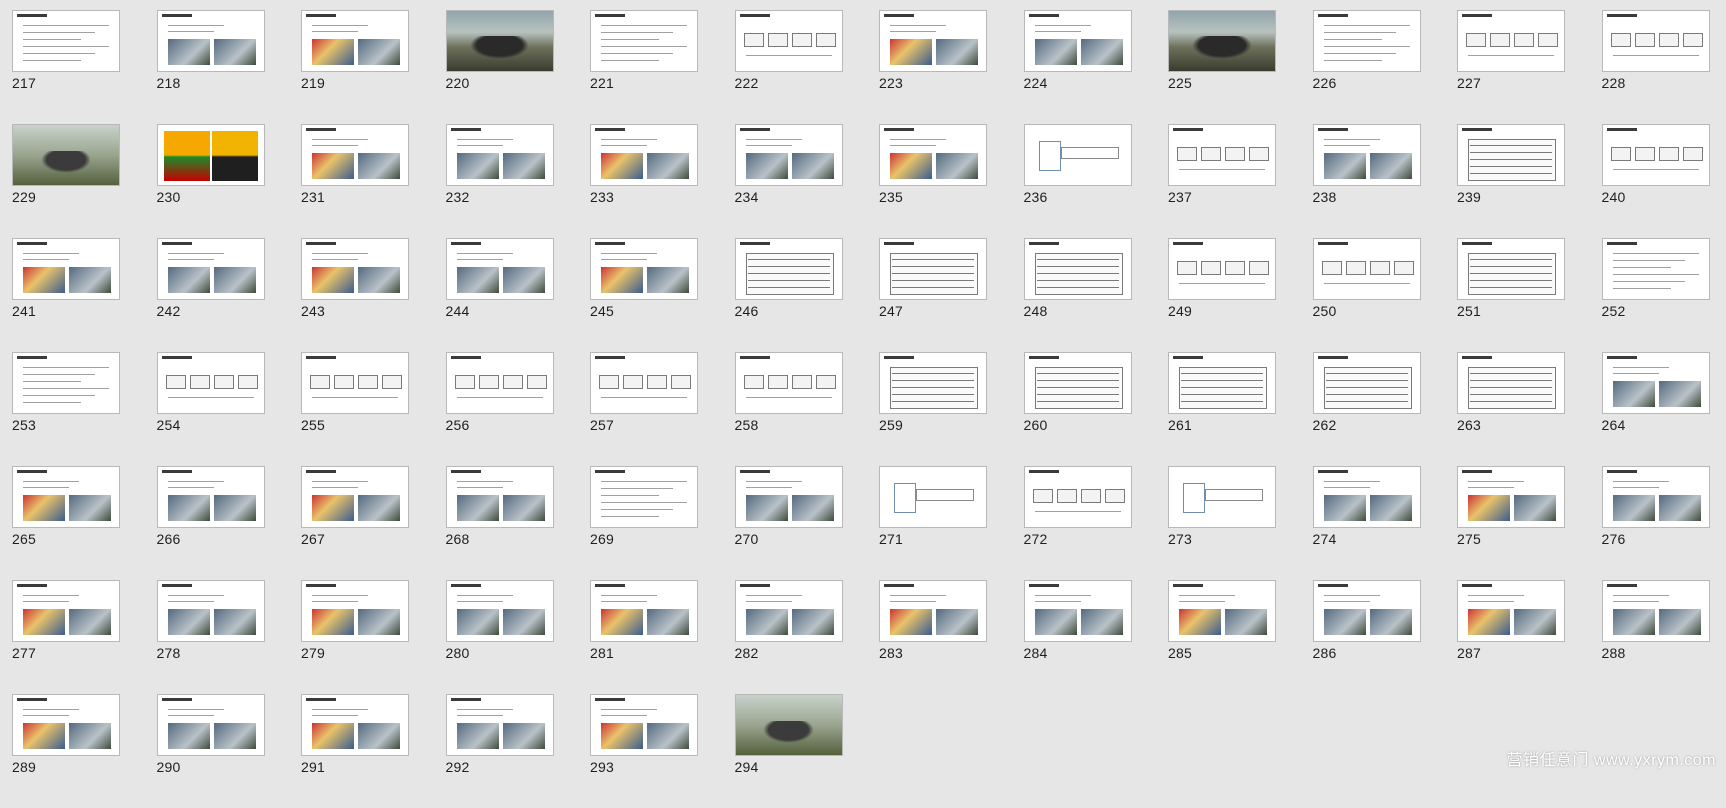  I want to click on slide-thumbnail-item: 279, so click(355, 637).